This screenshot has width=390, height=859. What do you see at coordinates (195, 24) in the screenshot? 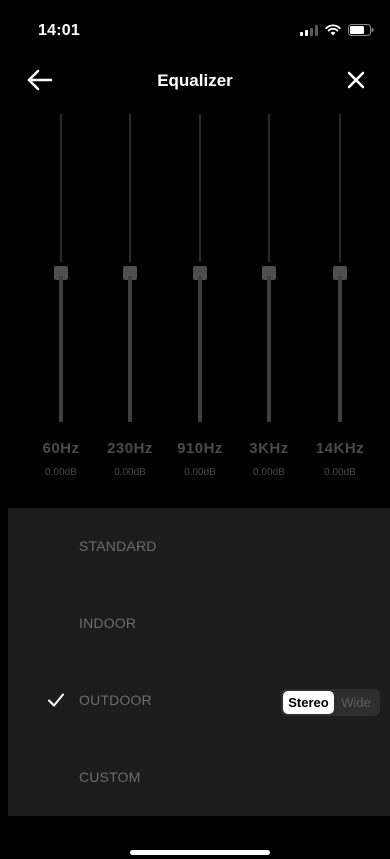
I see `status-bar: 14:01` at bounding box center [195, 24].